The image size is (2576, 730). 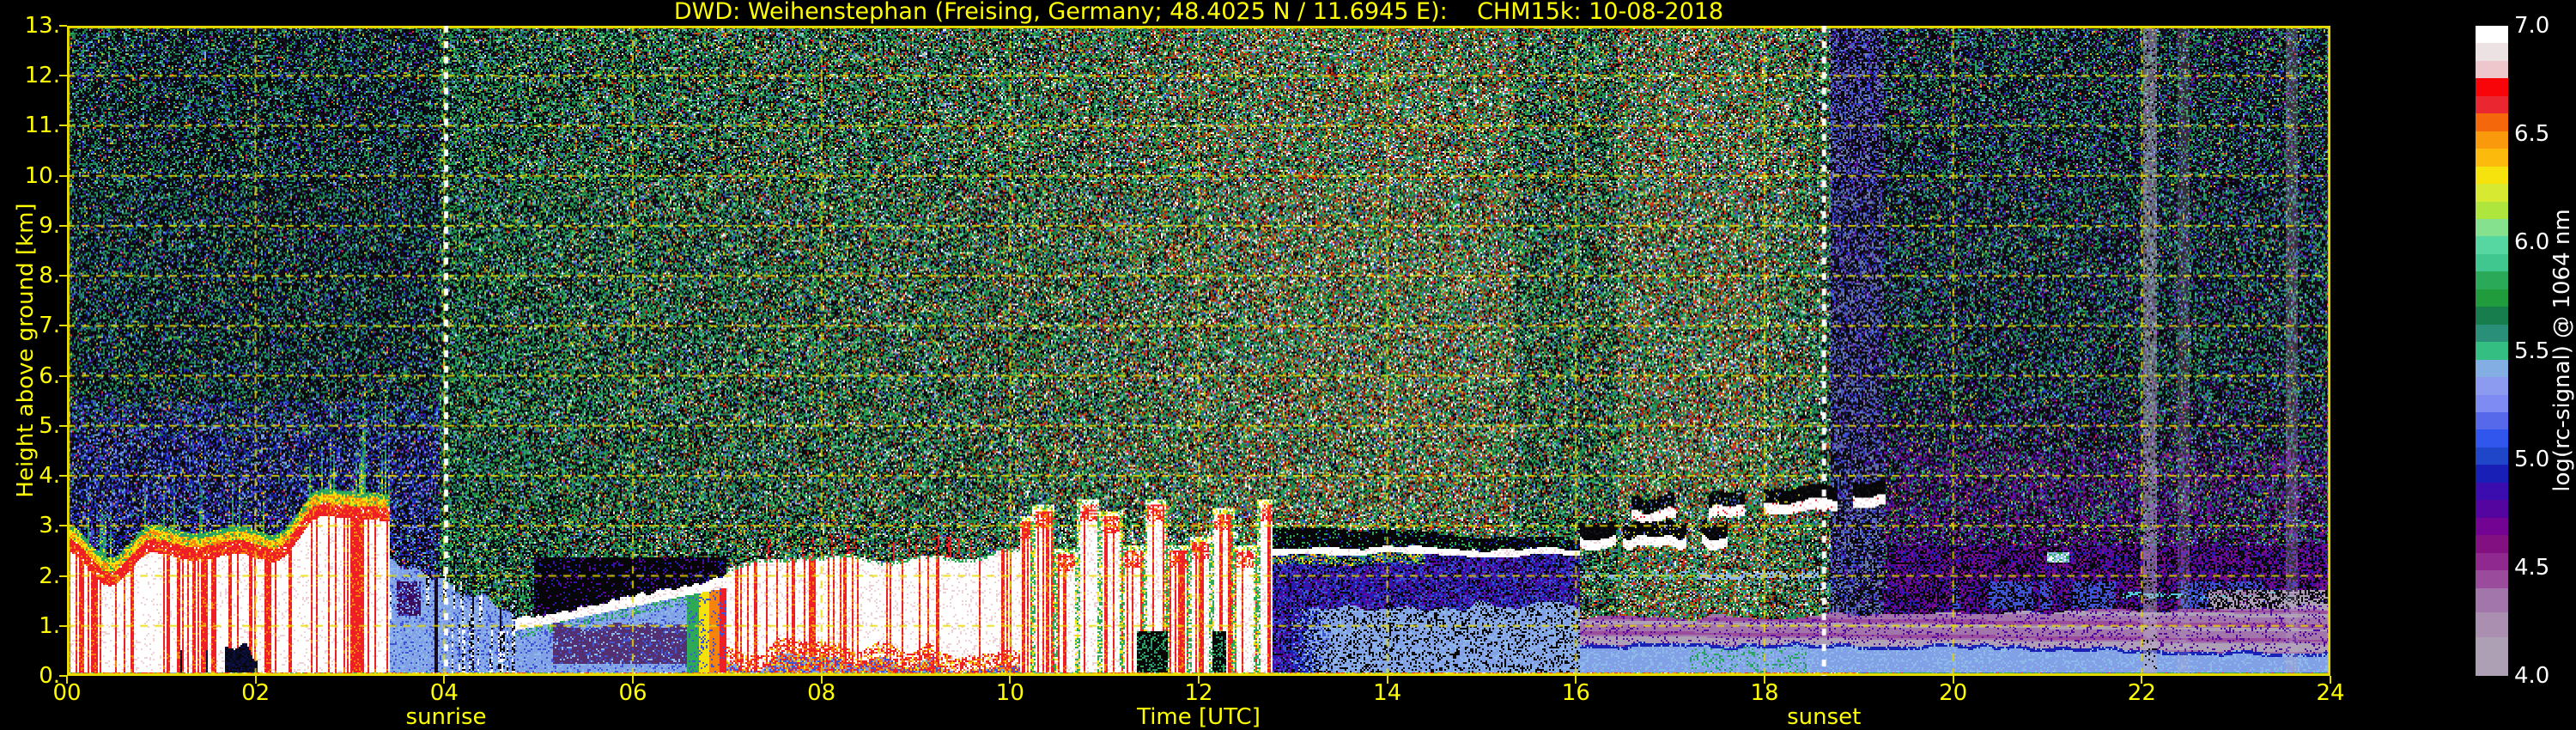 What do you see at coordinates (1576, 693) in the screenshot?
I see `x-tick-label: 16` at bounding box center [1576, 693].